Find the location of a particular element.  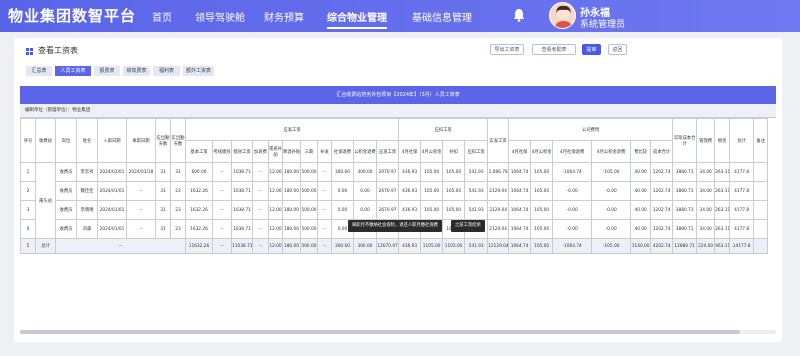

export-button: 导出工资表 is located at coordinates (507, 49).